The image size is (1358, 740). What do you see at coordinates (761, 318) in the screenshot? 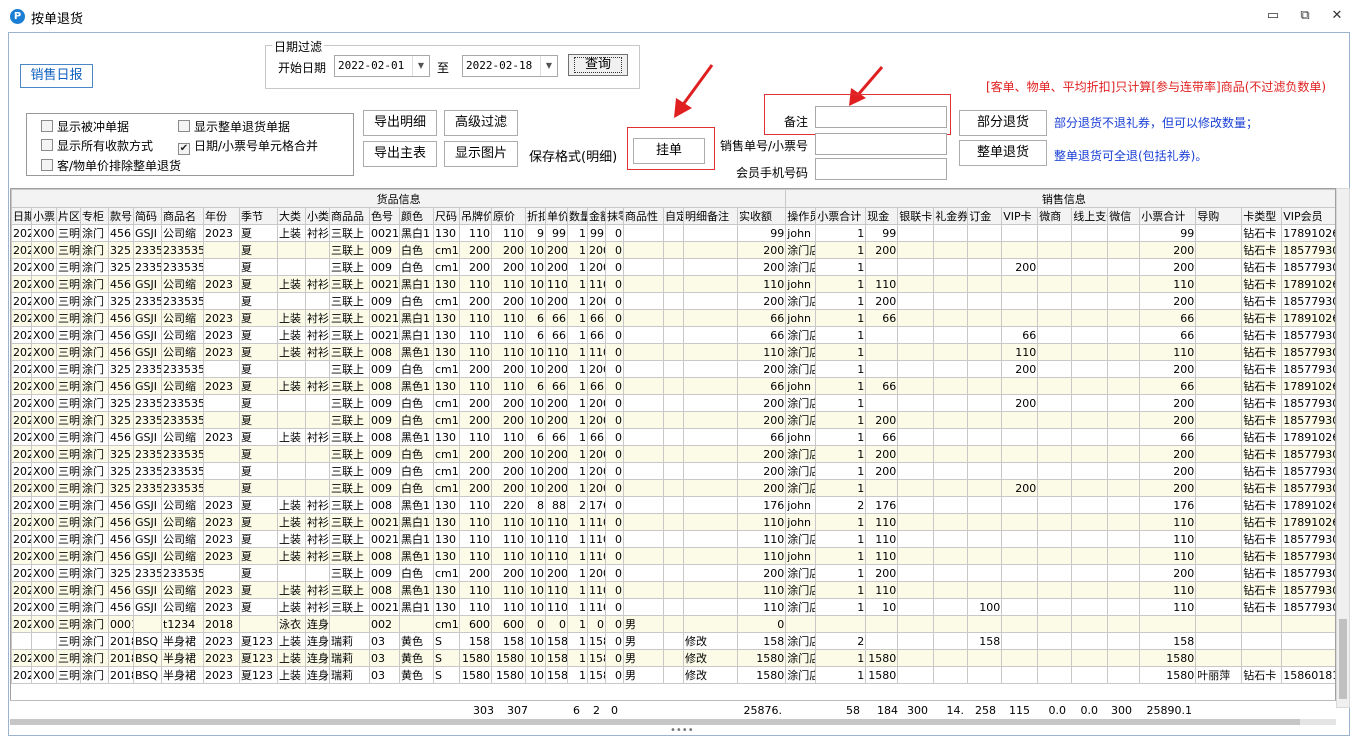
I see `table-cell: 66` at bounding box center [761, 318].